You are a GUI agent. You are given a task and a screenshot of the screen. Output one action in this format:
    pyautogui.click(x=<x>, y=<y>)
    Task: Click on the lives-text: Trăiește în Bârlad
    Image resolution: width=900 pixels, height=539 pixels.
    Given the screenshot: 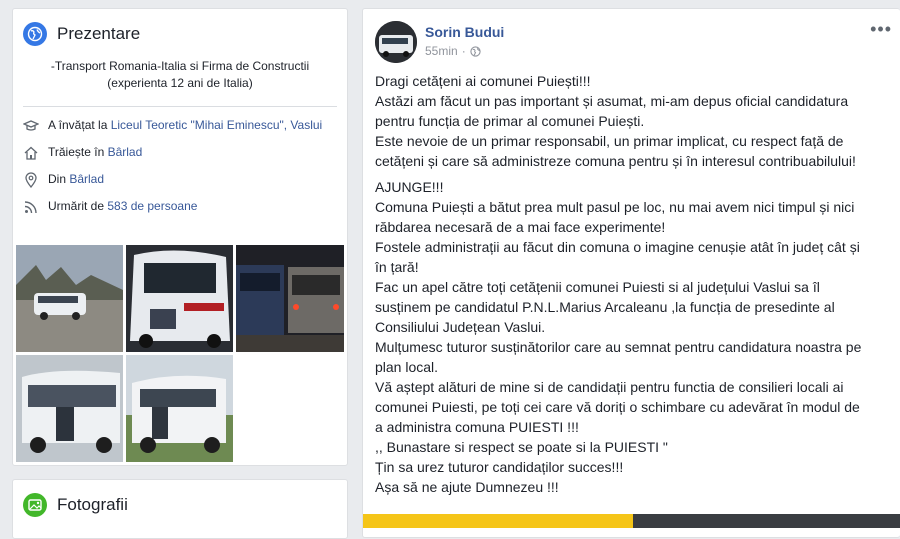 What is the action you would take?
    pyautogui.click(x=95, y=152)
    